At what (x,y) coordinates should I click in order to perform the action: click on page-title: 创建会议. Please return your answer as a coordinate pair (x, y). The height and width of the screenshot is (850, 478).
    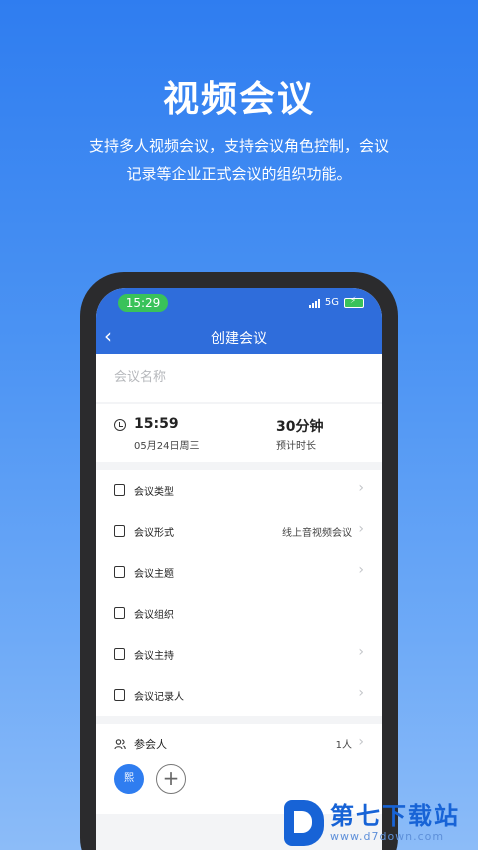
    Looking at the image, I should click on (239, 339).